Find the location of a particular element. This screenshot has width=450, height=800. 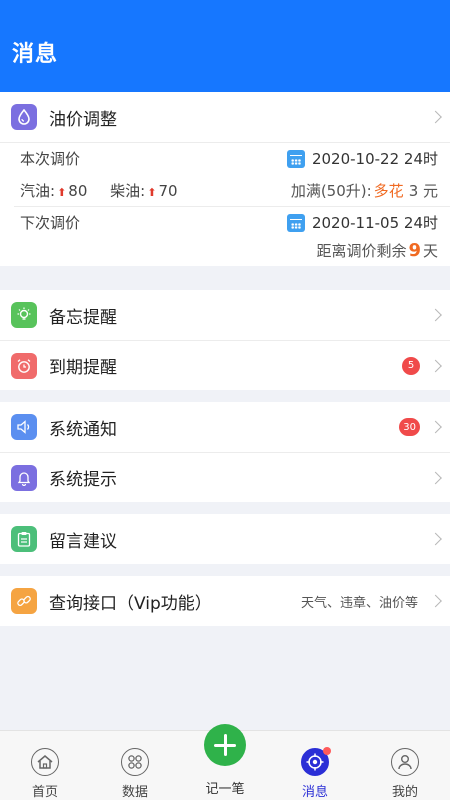

bottom-tab-bar: 首页 数据 记一笔 消息 我的 is located at coordinates (225, 762).